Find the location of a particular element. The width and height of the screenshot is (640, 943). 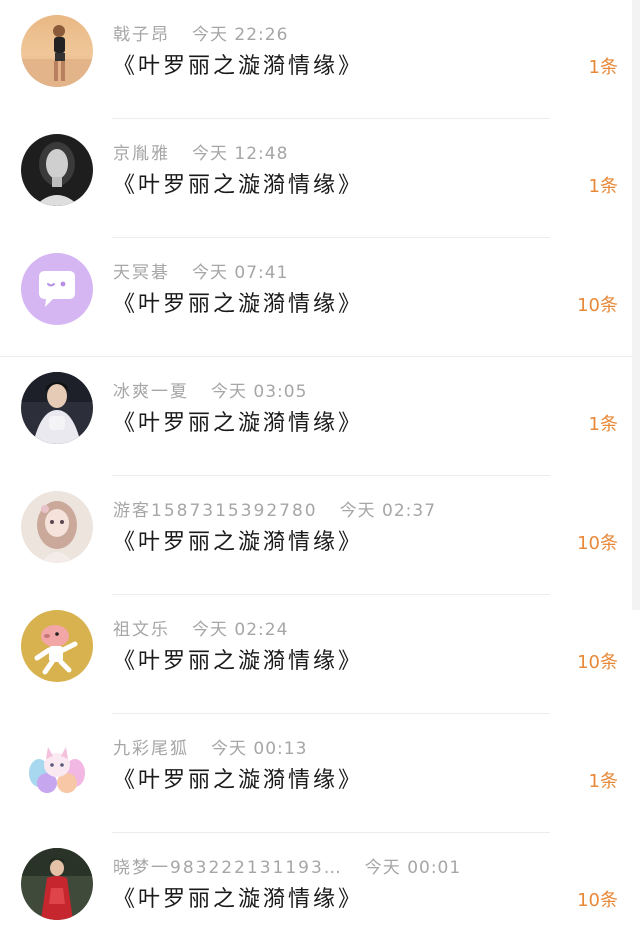

message-meta: 祖文乐 今天 02:24 is located at coordinates (200, 630).